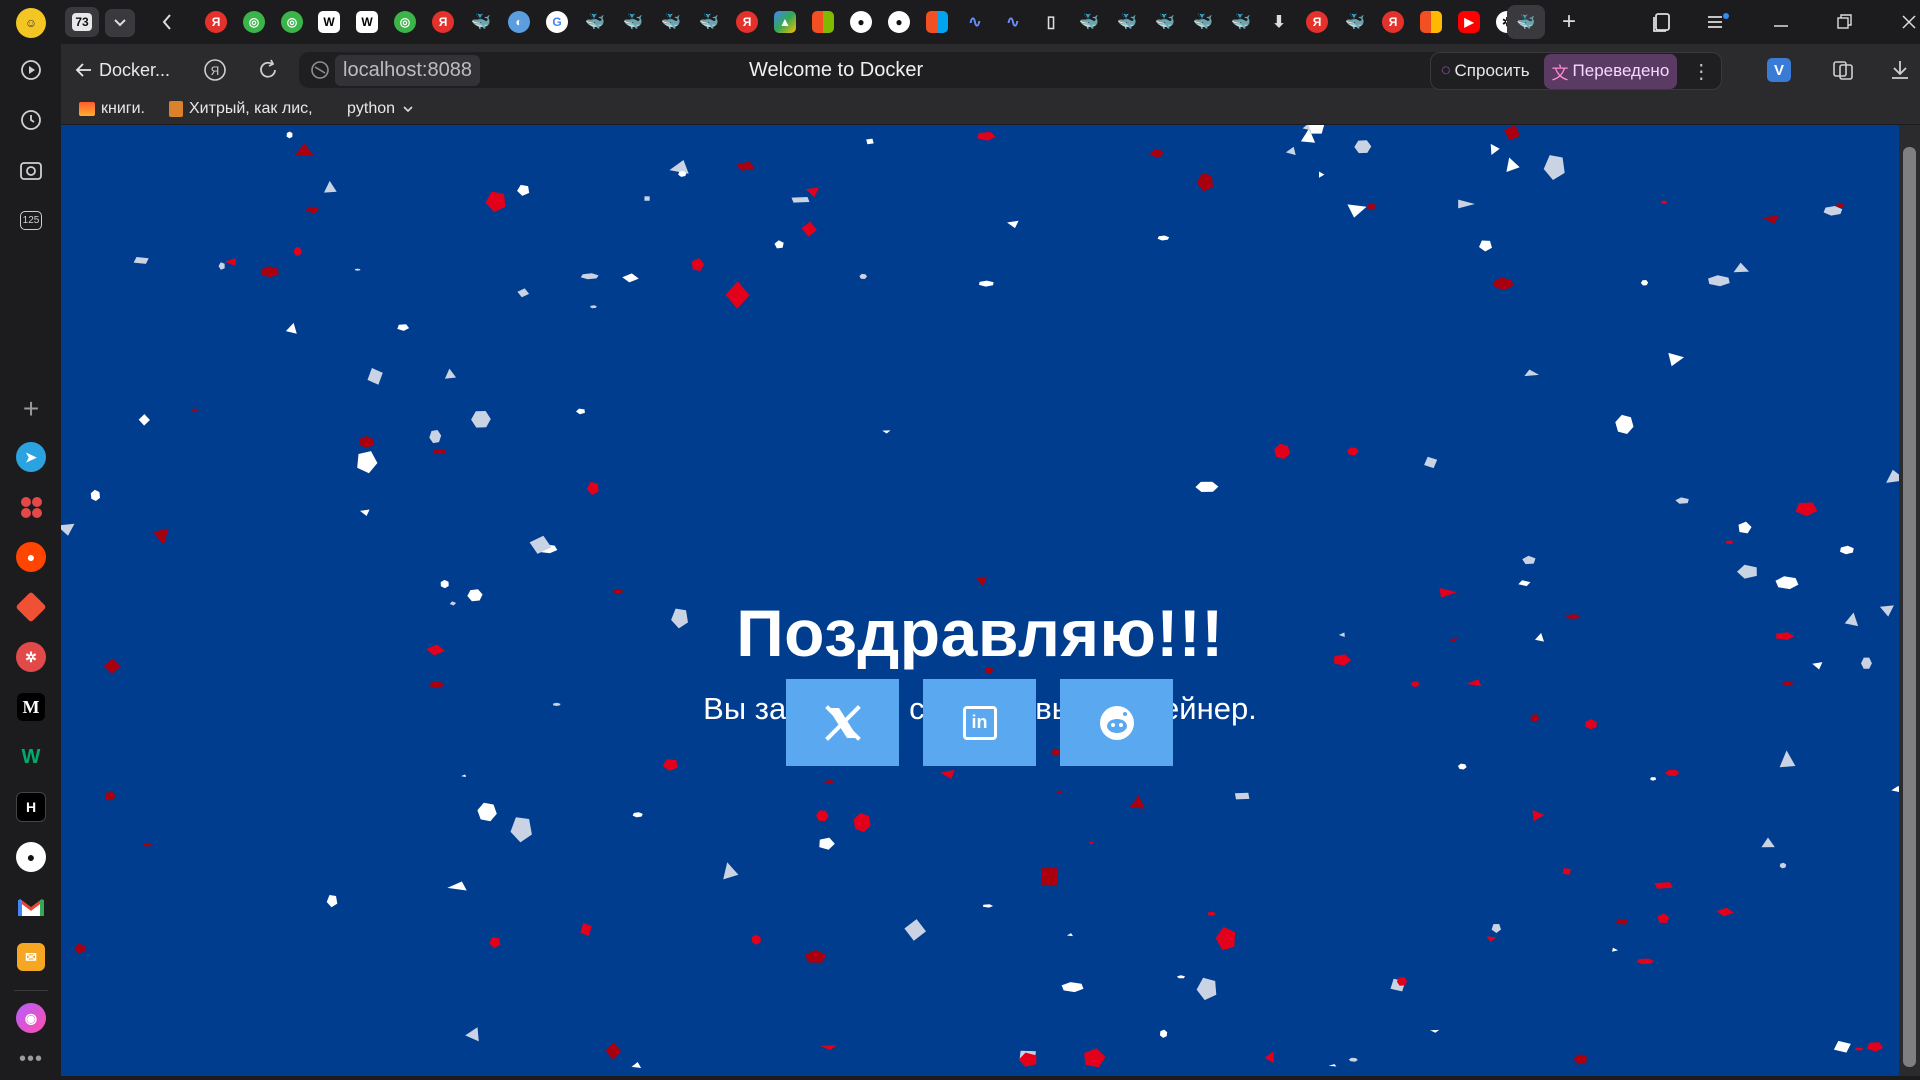 The width and height of the screenshot is (1920, 1080). Describe the element at coordinates (1610, 71) in the screenshot. I see `translated-button: 文 Переведено` at that location.